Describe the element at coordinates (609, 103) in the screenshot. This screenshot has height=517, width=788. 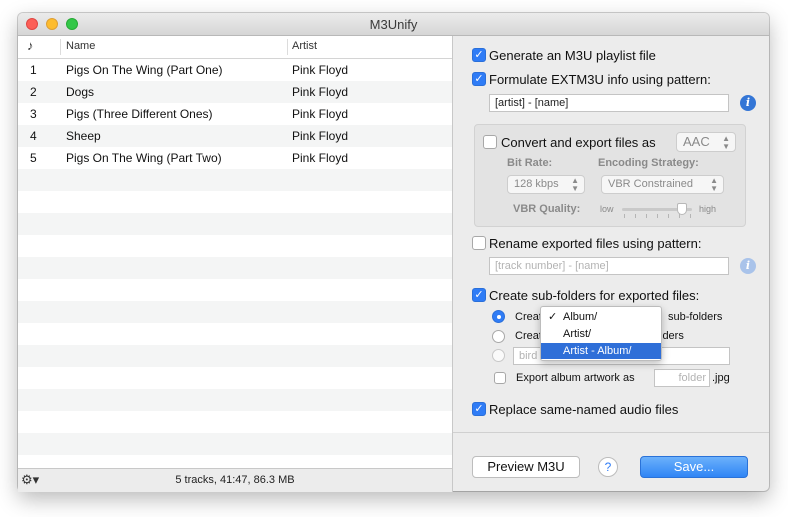
I see `extm3u-pattern-field: [artist] - [name]` at that location.